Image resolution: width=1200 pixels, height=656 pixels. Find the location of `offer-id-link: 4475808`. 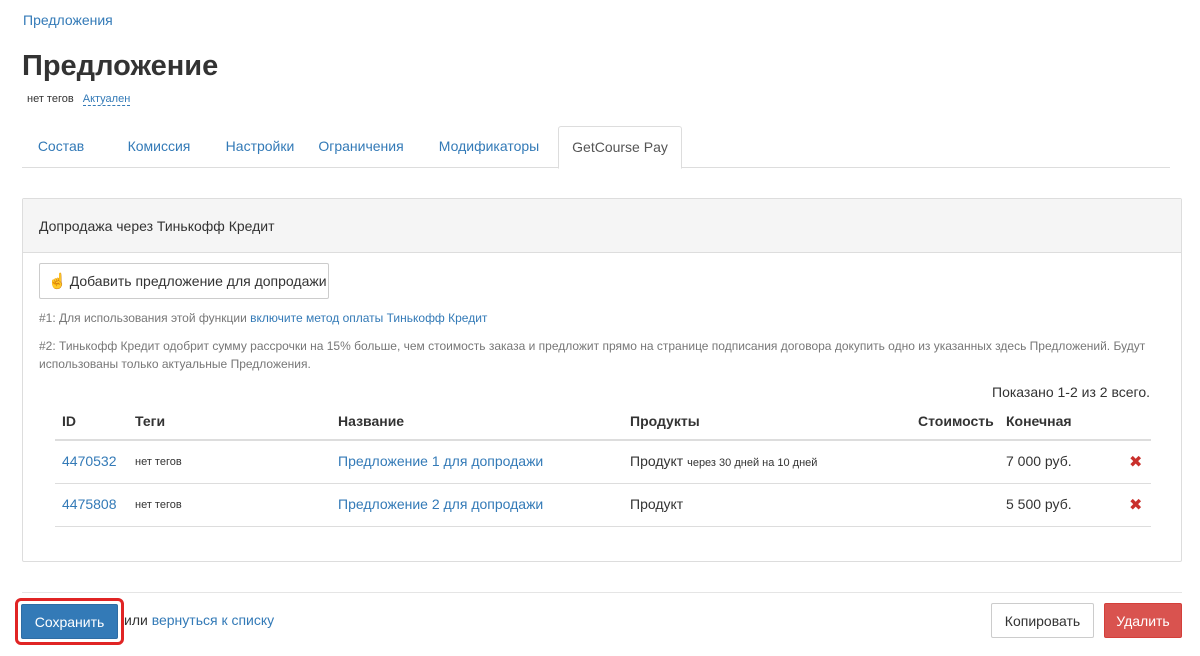

offer-id-link: 4475808 is located at coordinates (89, 504).